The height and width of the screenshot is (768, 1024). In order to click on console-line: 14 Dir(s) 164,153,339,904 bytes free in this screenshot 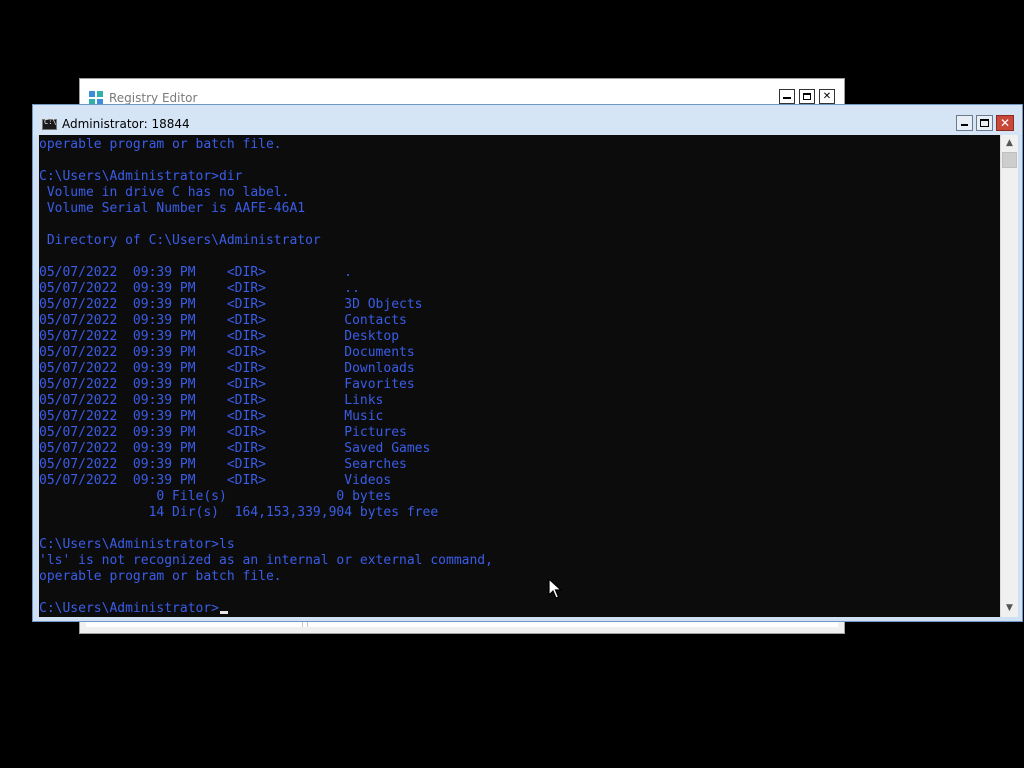, I will do `click(239, 512)`.